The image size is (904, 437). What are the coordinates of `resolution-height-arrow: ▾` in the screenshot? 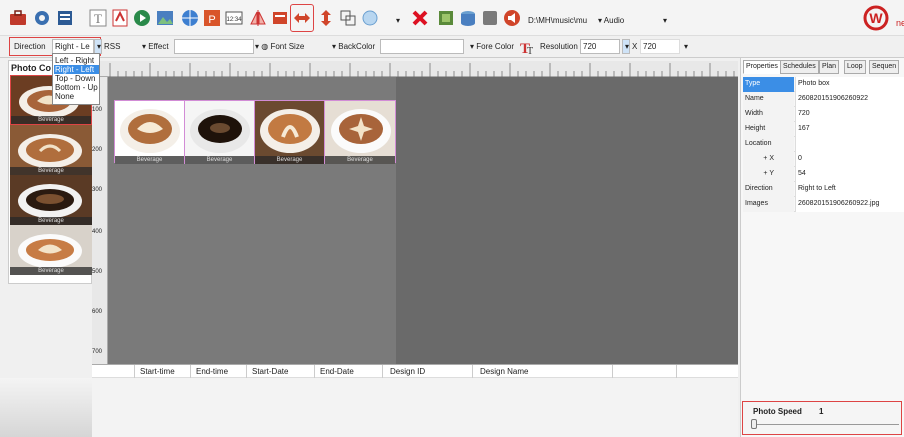 It's located at (686, 46).